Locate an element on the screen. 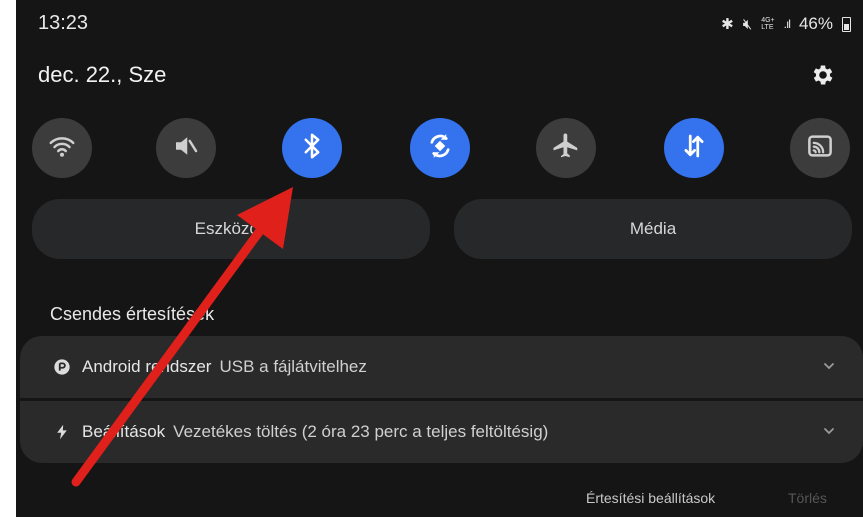 Image resolution: width=863 pixels, height=517 pixels. mobile-data-icon is located at coordinates (694, 148).